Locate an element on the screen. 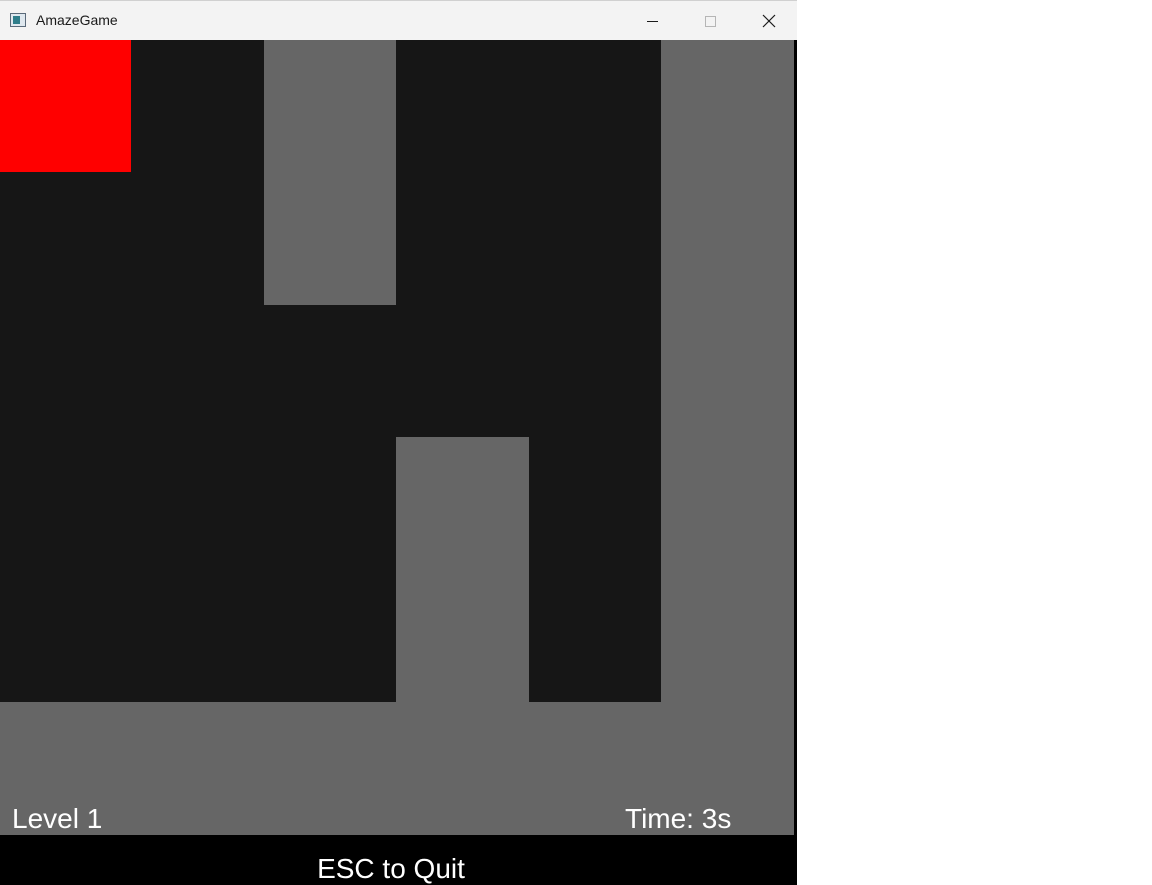 The height and width of the screenshot is (885, 1152). close-icon is located at coordinates (769, 21).